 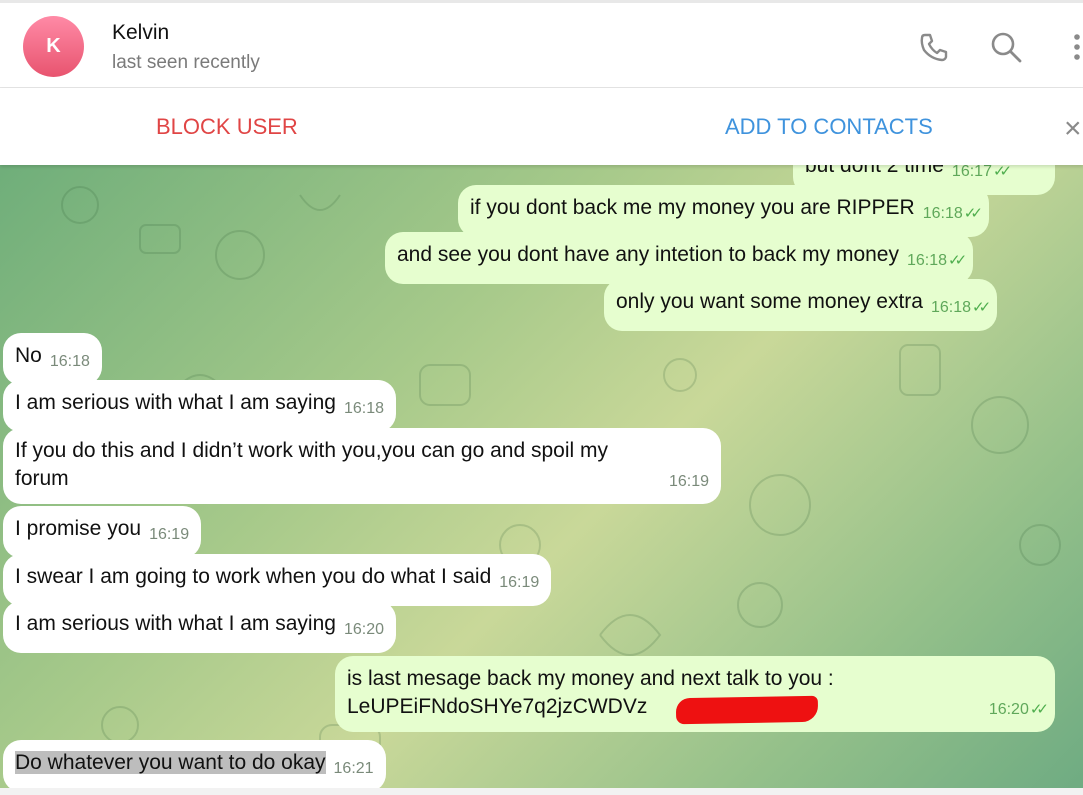 I want to click on message-incoming: I am serious with what I am saying 16:18, so click(x=200, y=406).